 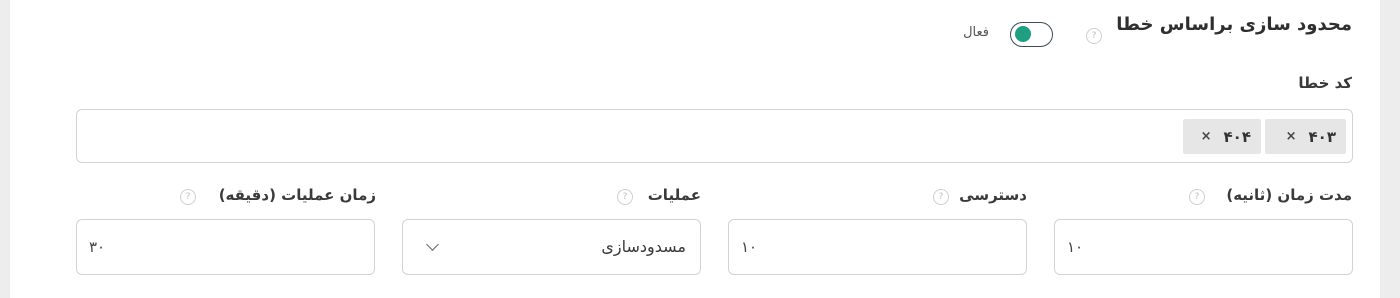 What do you see at coordinates (551, 247) in the screenshot?
I see `operation-select: مسدودسازی` at bounding box center [551, 247].